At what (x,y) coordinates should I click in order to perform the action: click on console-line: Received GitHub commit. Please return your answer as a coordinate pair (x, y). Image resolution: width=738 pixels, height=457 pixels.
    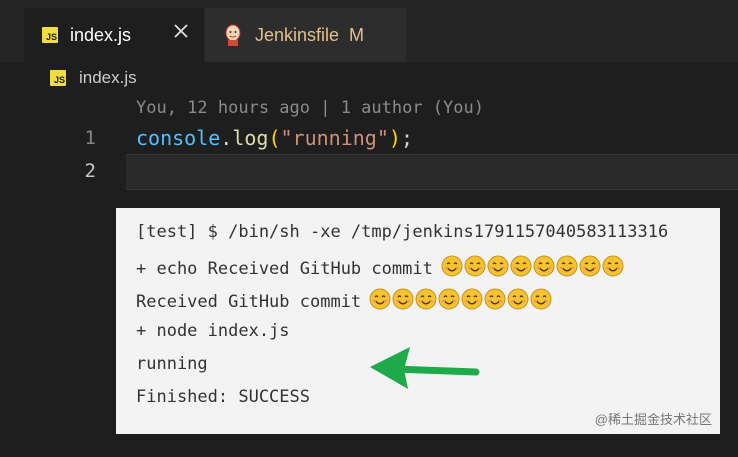
    Looking at the image, I should click on (344, 300).